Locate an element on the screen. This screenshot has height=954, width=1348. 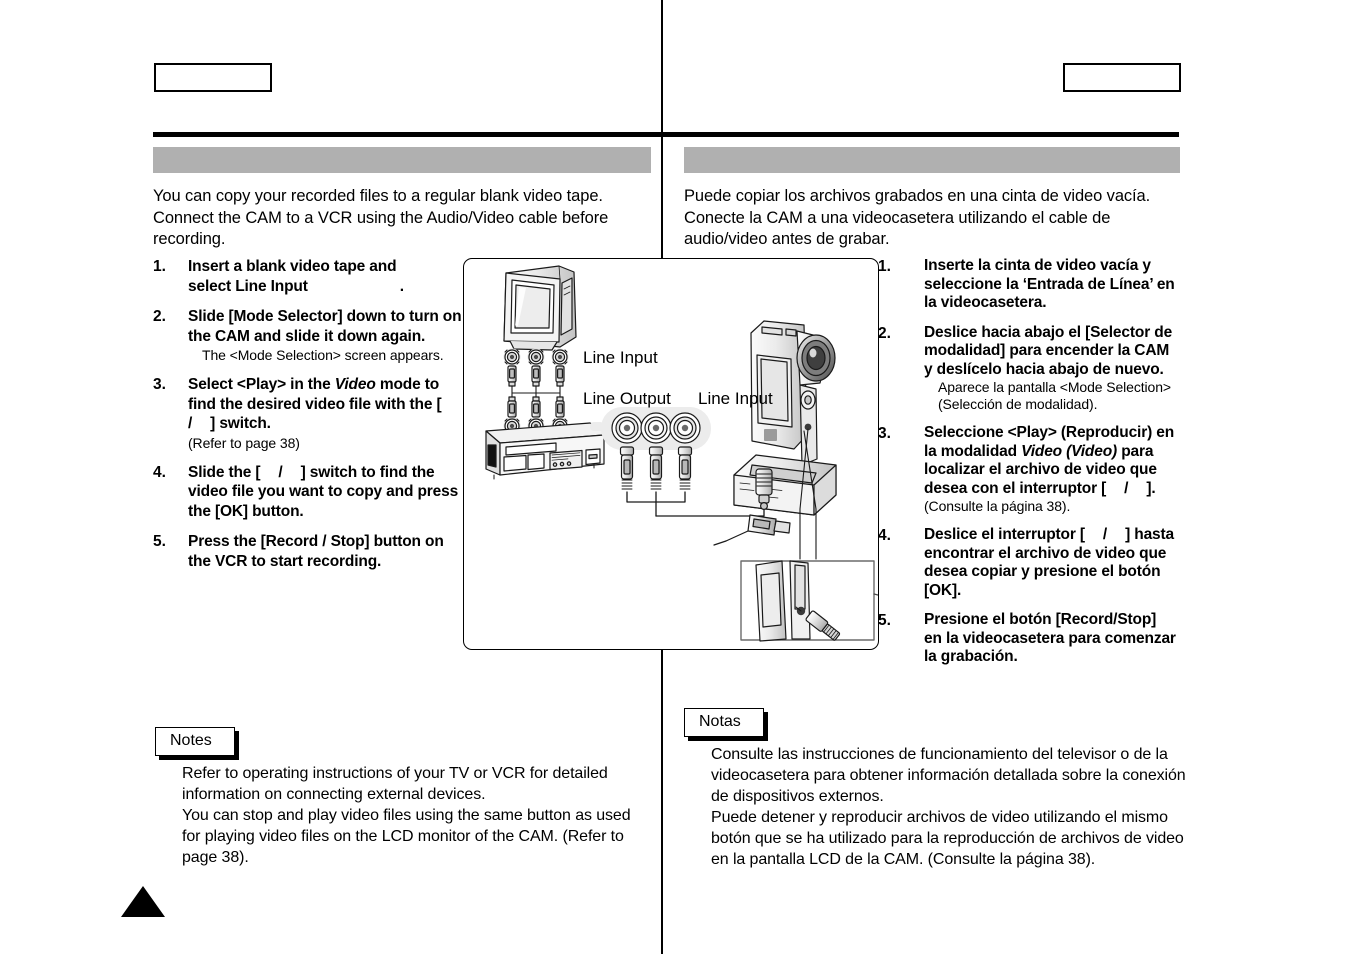
diagram-label-tv-line-input: Line Input is located at coordinates (620, 357).